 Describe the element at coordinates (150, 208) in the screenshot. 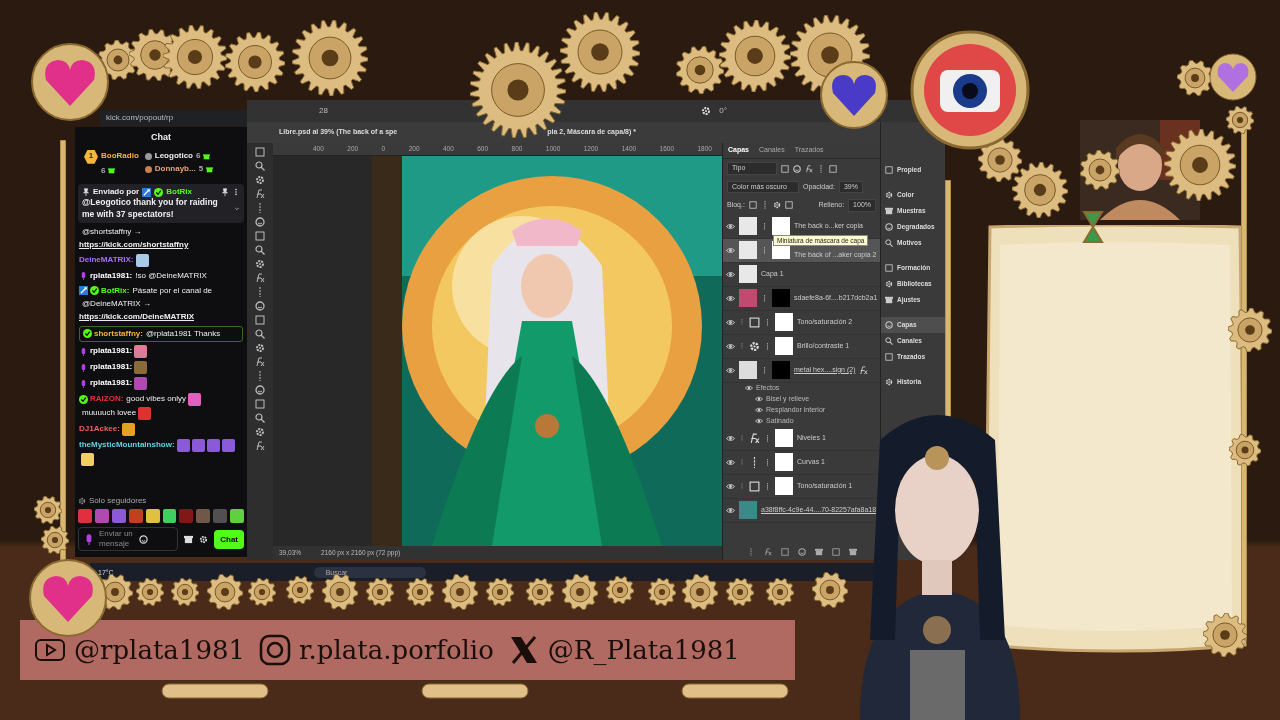

I see `pinned-text: @Leogotico thank you for raiding me with 37 spectators!` at that location.